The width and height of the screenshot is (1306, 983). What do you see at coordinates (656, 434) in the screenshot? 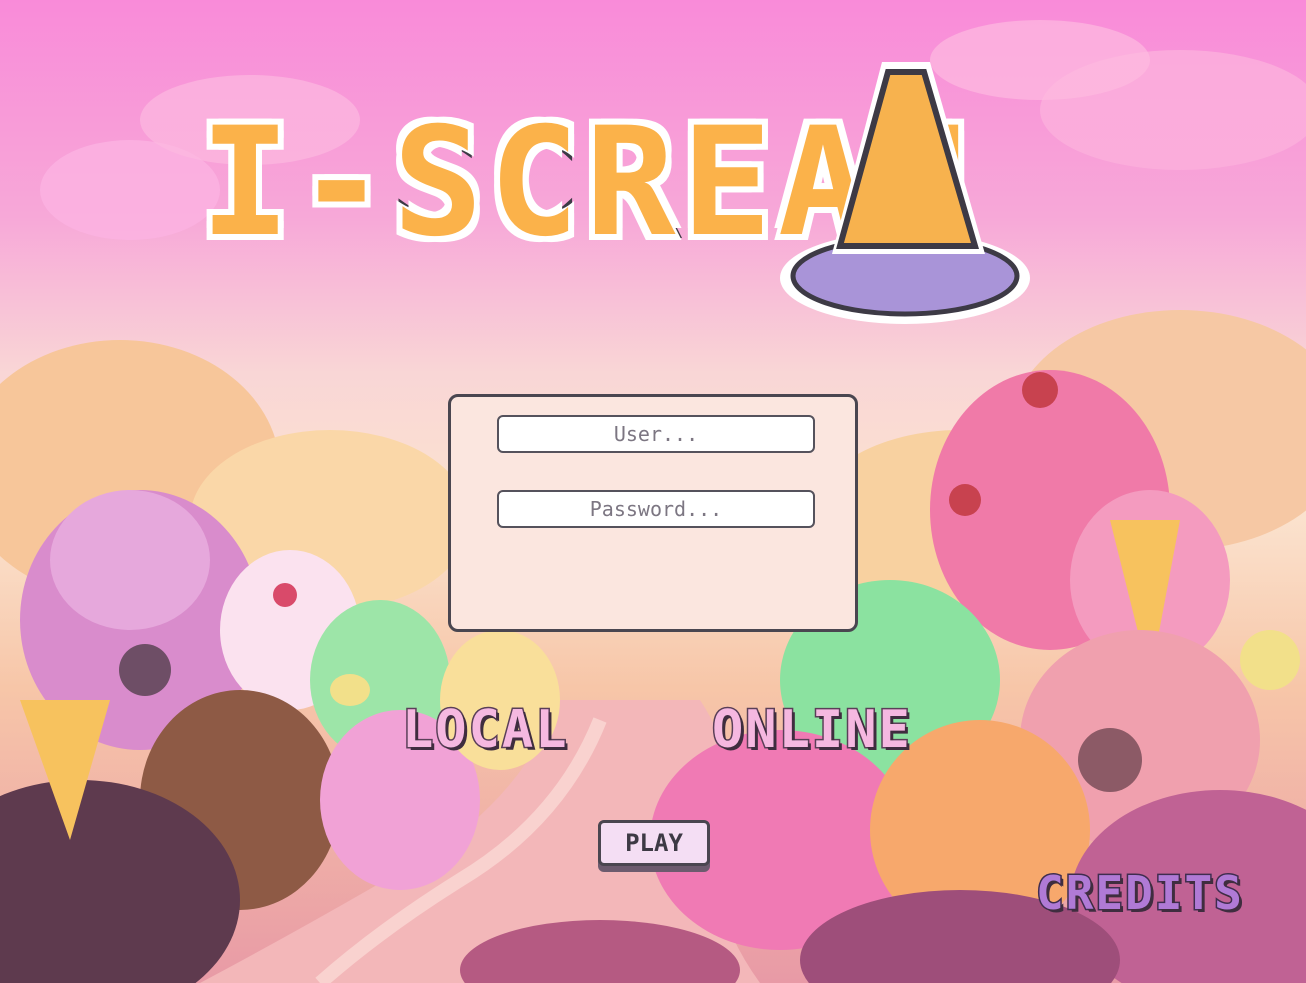
I see `user-input` at bounding box center [656, 434].